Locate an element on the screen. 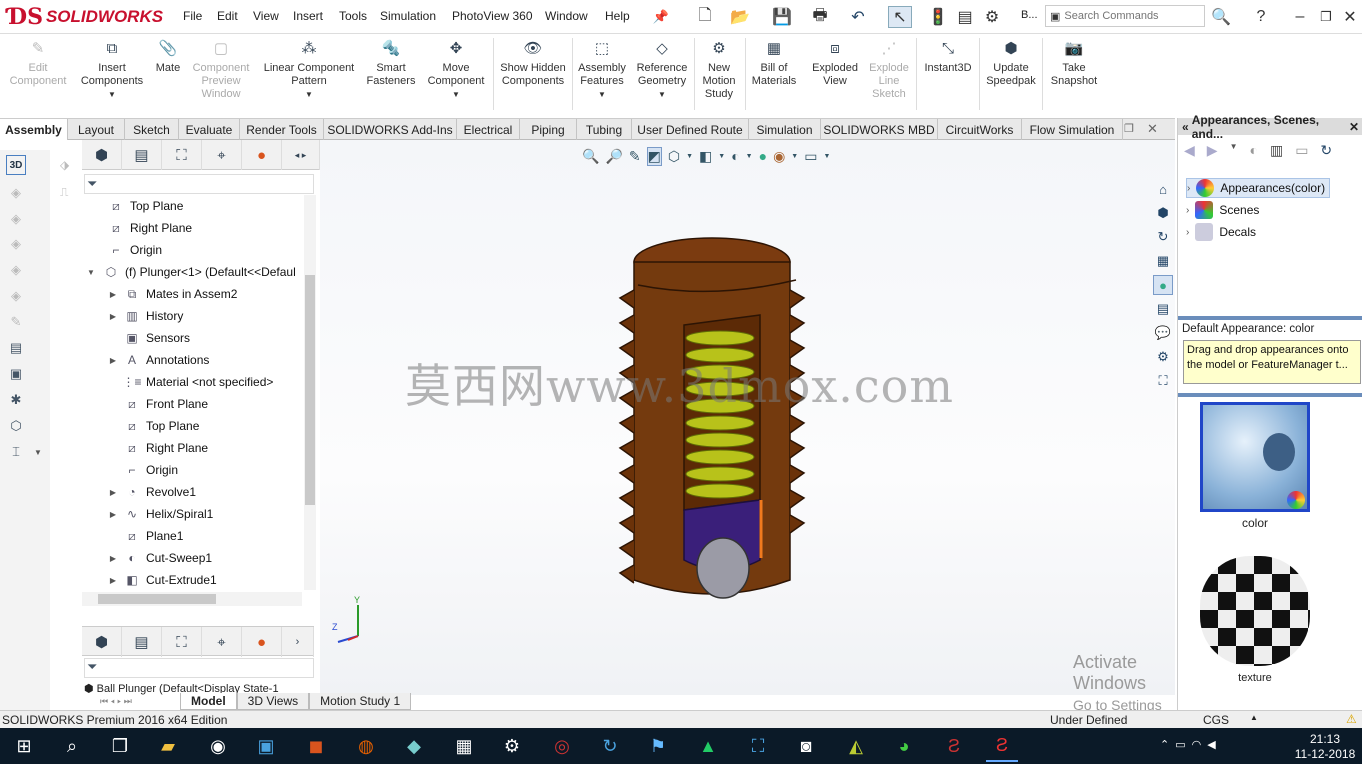 This screenshot has width=1362, height=764. close-icon: ✕ is located at coordinates (1354, 127).